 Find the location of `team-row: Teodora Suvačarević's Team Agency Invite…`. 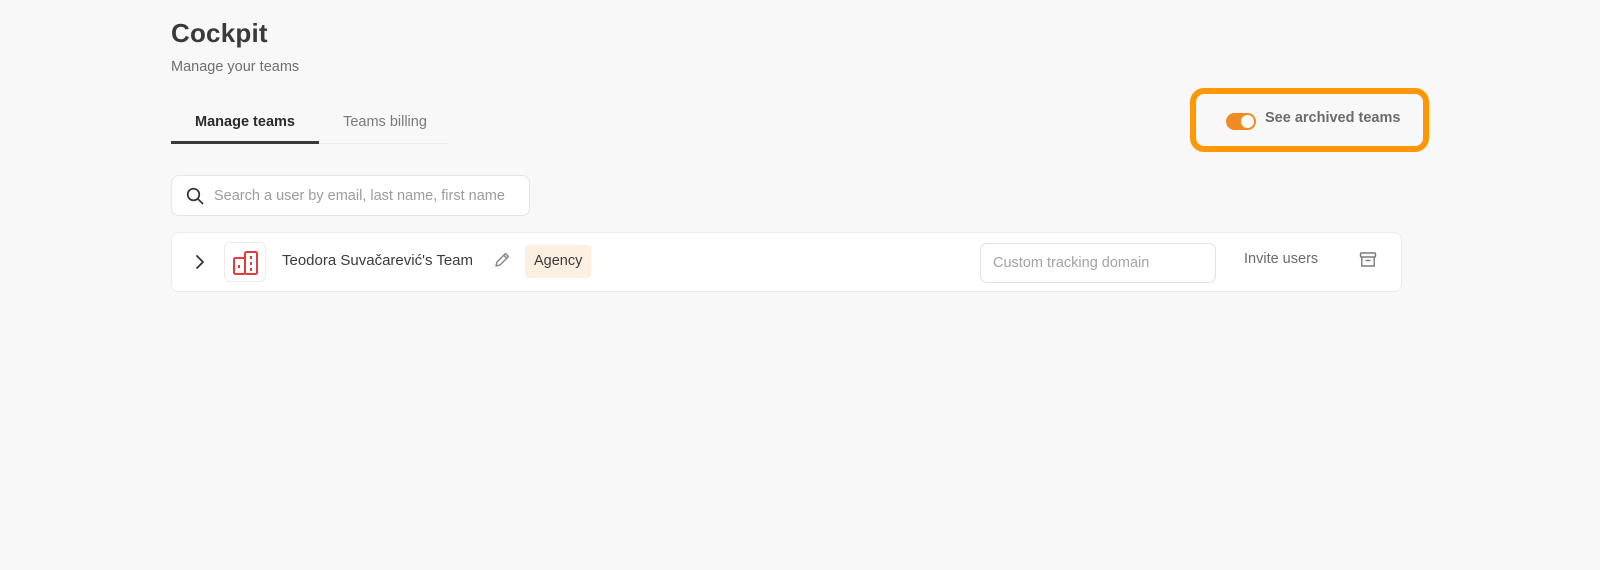

team-row: Teodora Suvačarević's Team Agency Invite… is located at coordinates (786, 262).